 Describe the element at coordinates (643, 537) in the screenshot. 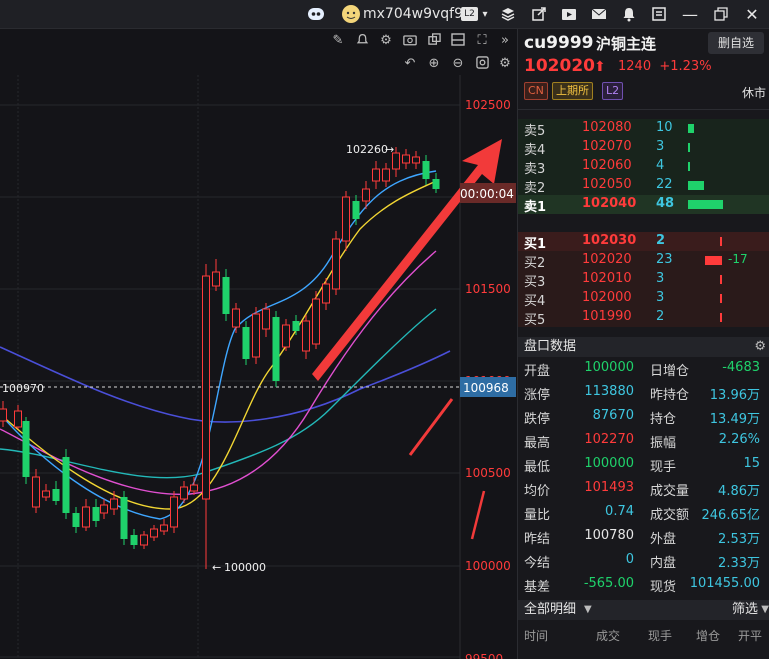

I see `stat-row: 昨结 100780 外盘 2.53万` at that location.